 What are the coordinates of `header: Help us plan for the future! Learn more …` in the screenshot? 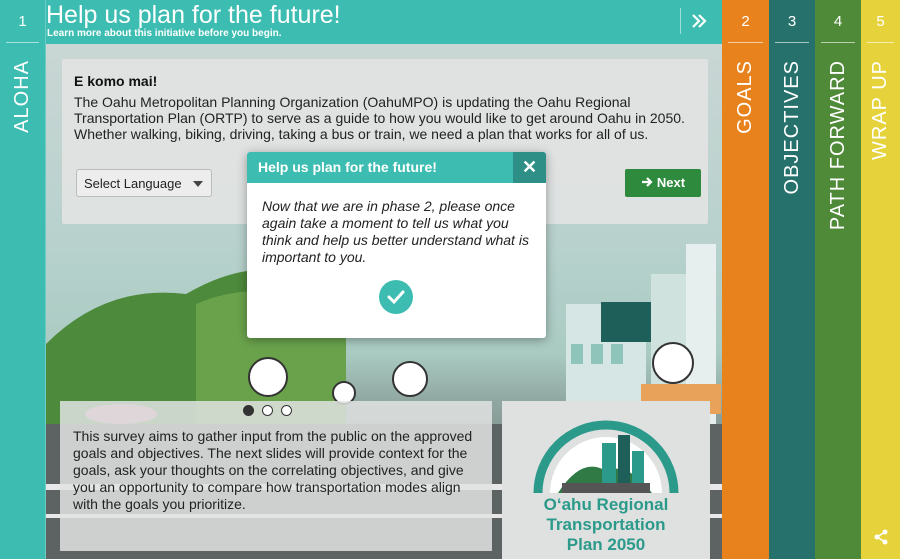 It's located at (384, 22).